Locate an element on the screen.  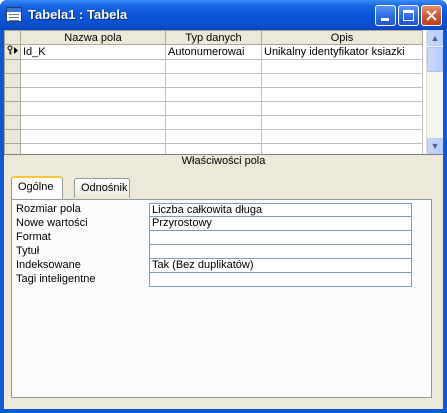
property-row: Rozmiar pola Liczba całkowita długa is located at coordinates (218, 210).